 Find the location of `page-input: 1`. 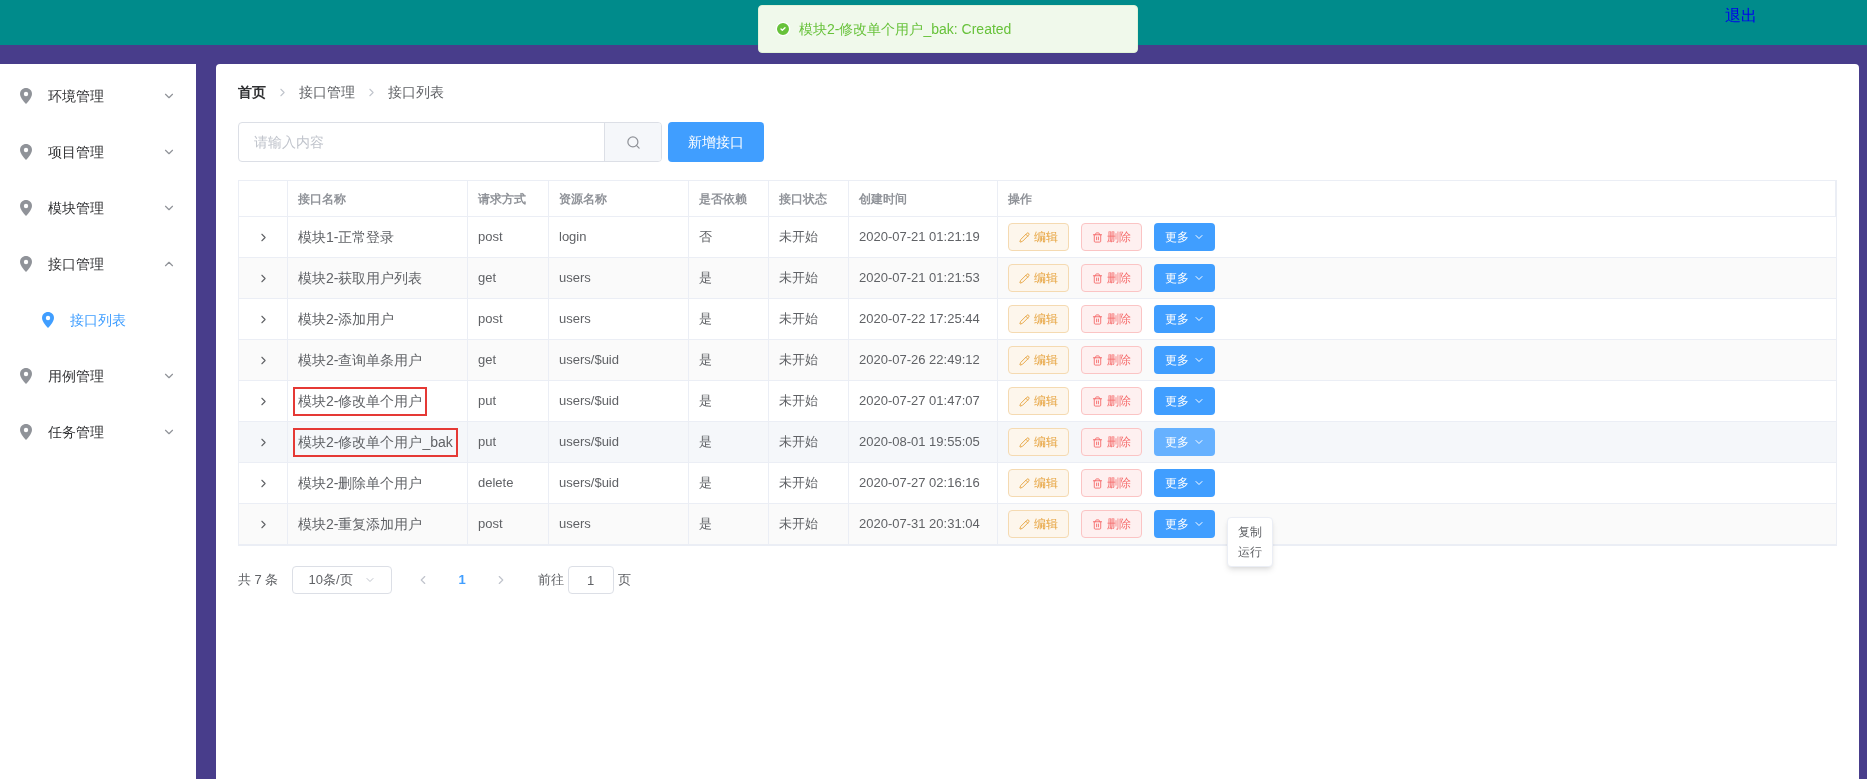

page-input: 1 is located at coordinates (590, 580).